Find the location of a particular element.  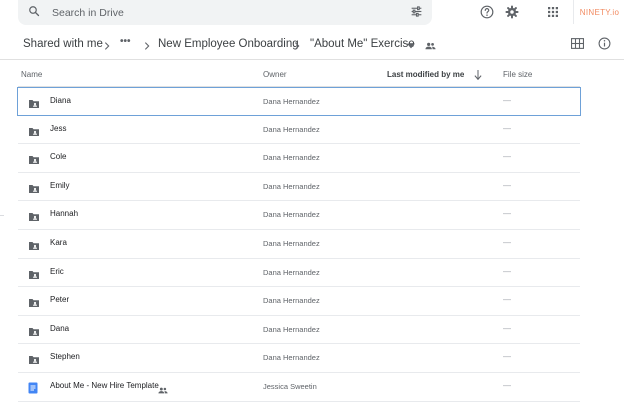

column-last-modified: Last modified by me is located at coordinates (425, 74).